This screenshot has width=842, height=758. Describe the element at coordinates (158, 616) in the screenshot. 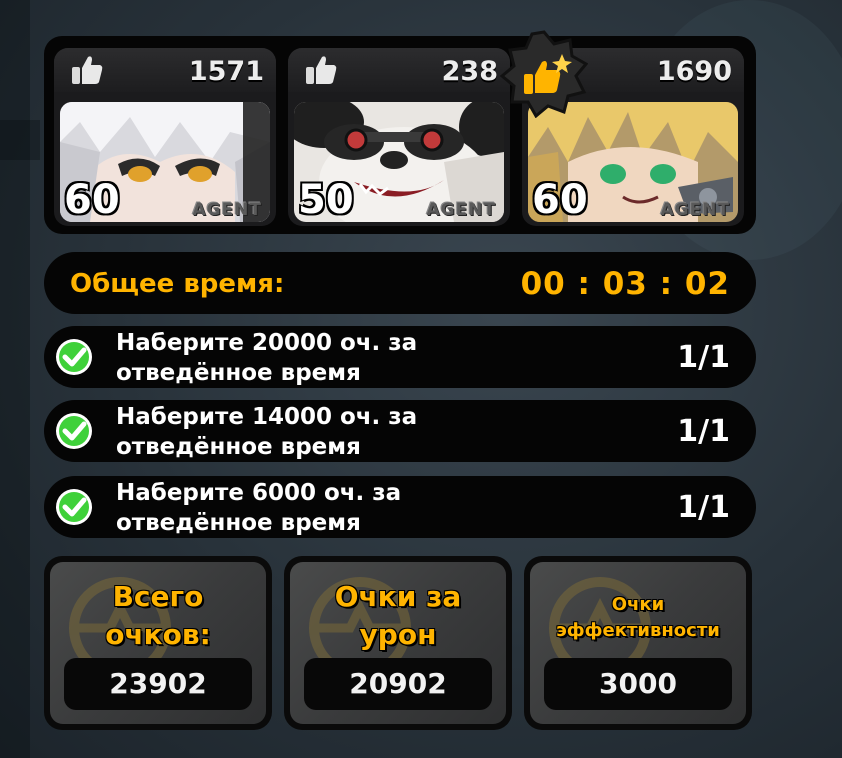

I see `score-label: Всего очков:` at that location.